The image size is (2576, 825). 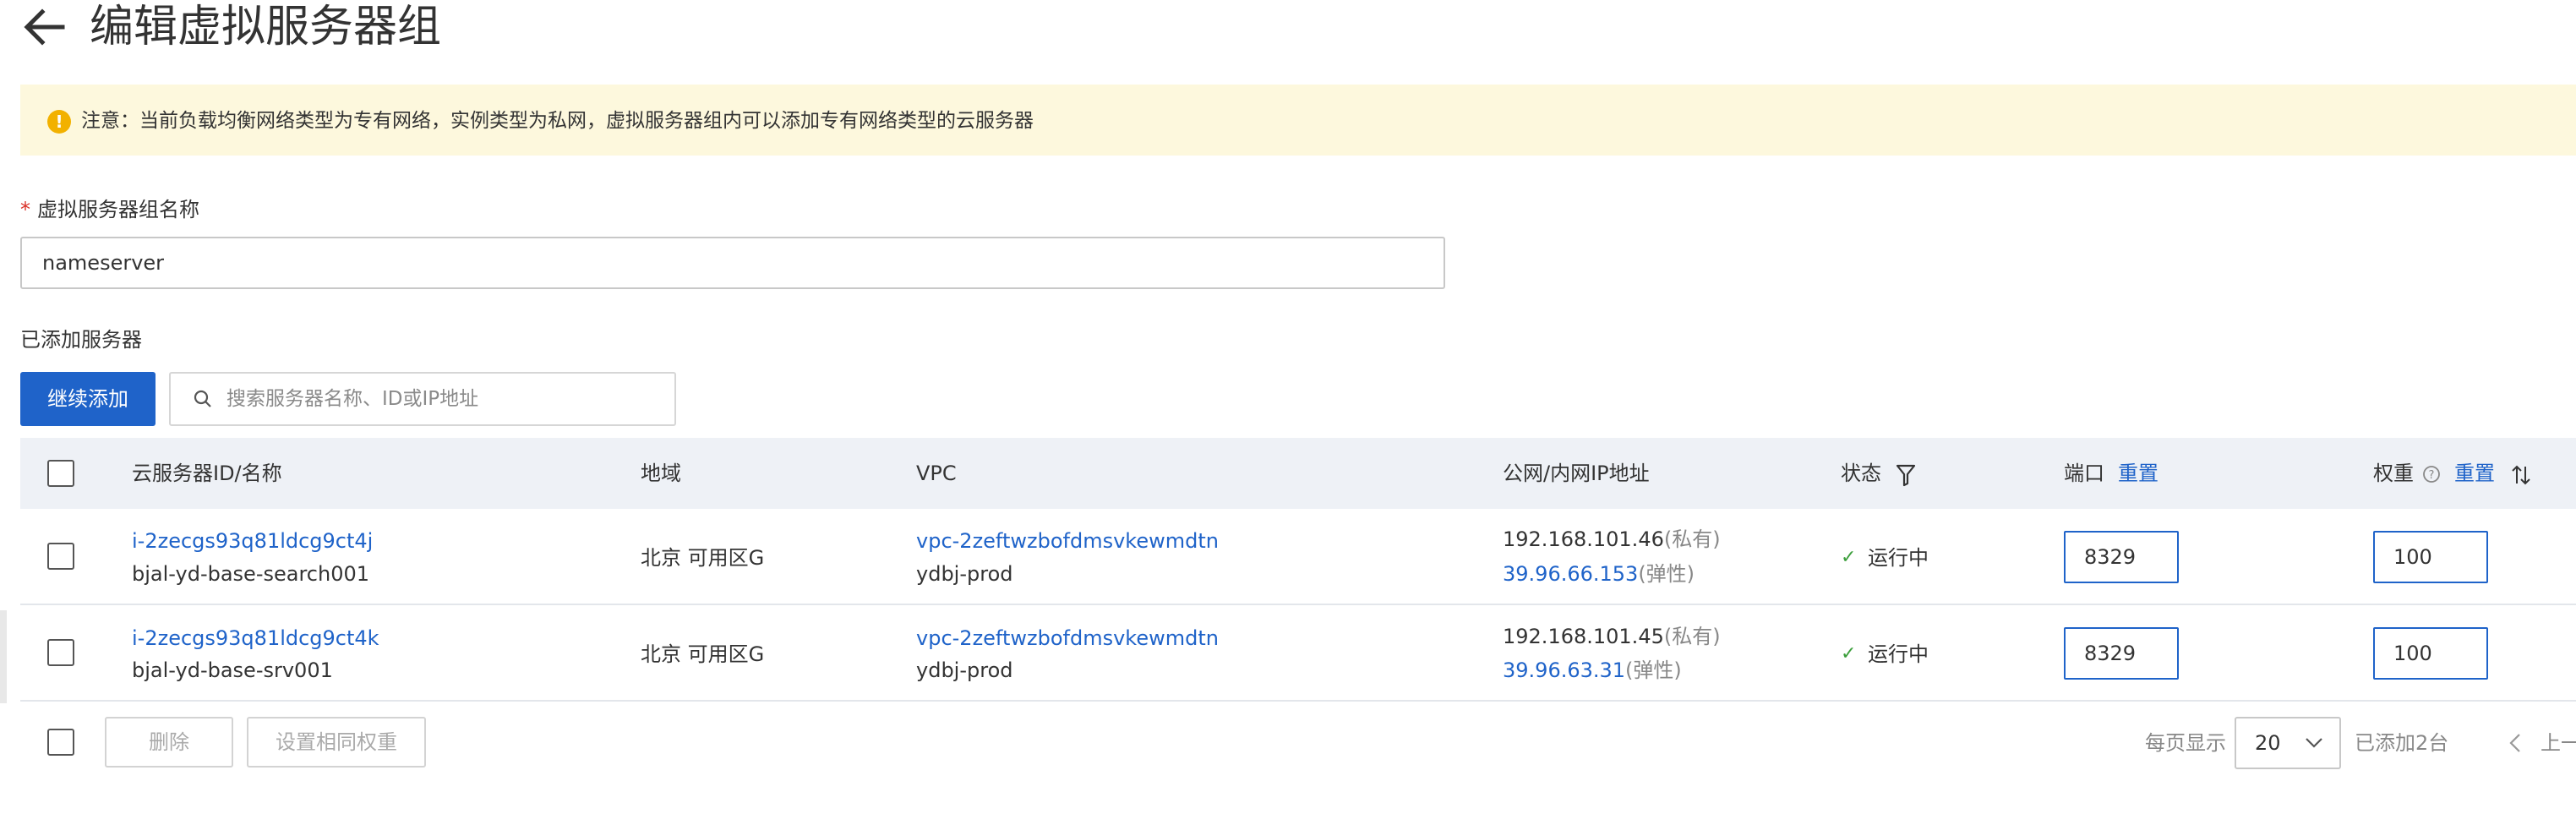 What do you see at coordinates (60, 474) in the screenshot?
I see `select-all-checkbox` at bounding box center [60, 474].